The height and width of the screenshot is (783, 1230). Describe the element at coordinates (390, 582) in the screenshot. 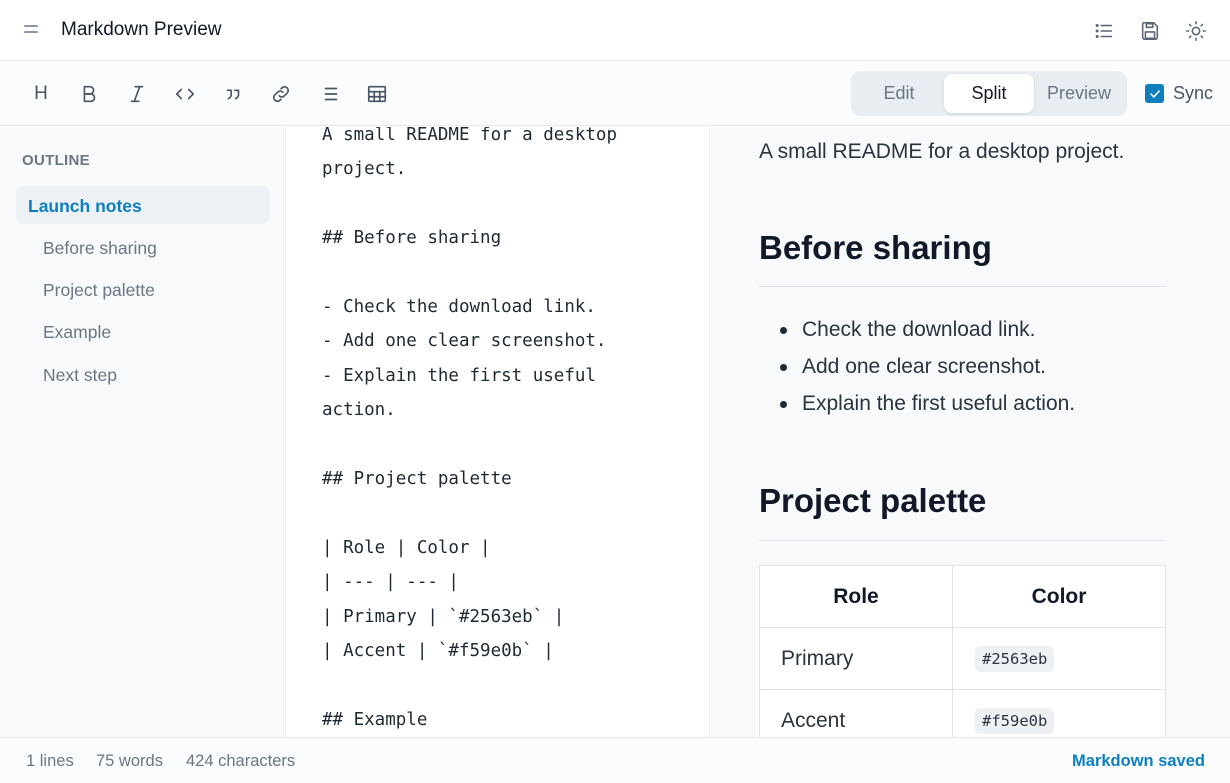

I see `editor-line: | --- | --- |` at that location.